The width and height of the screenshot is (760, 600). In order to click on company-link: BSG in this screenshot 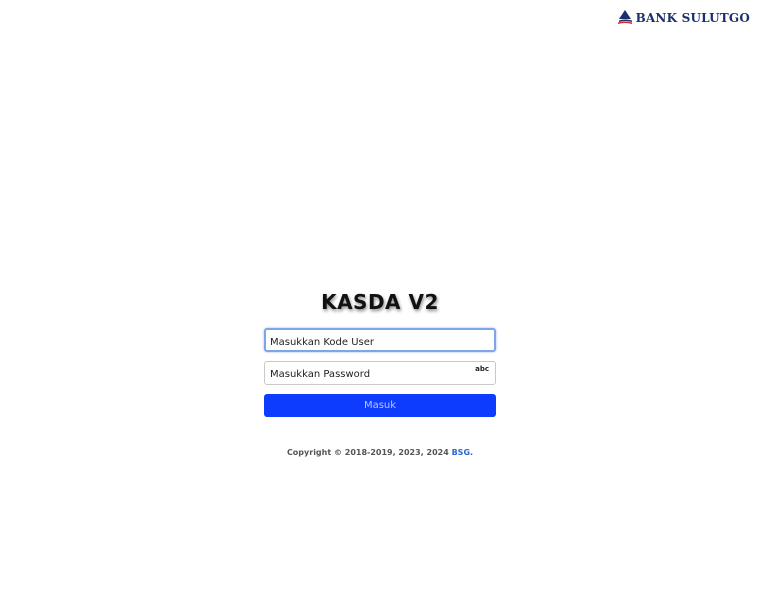, I will do `click(461, 452)`.